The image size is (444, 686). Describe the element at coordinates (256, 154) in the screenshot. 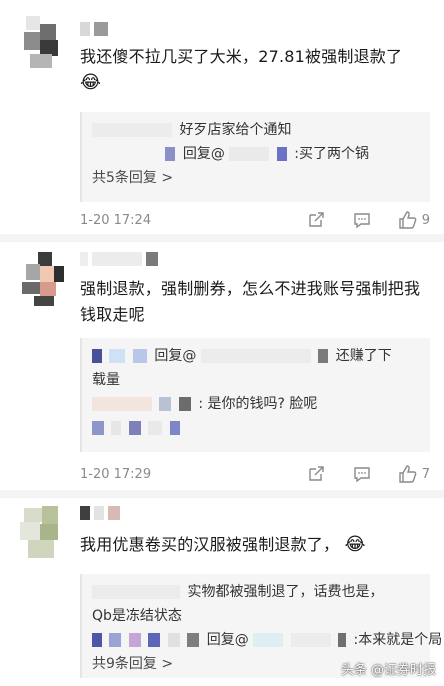

I see `reply-item: 回复@ :买了两个锅` at that location.